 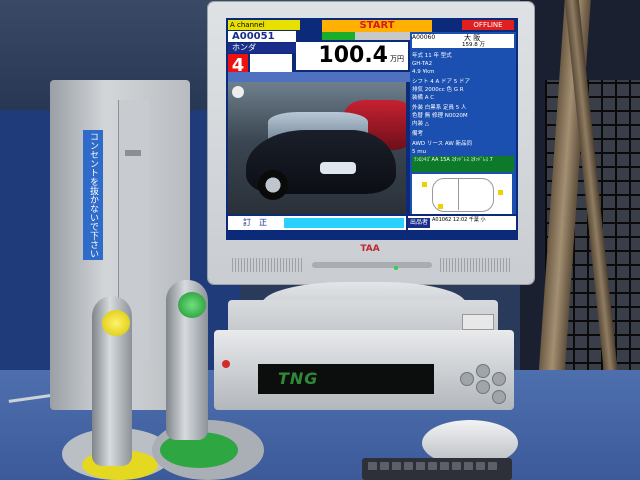 I want to click on monitor-buttons, so click(x=372, y=265).